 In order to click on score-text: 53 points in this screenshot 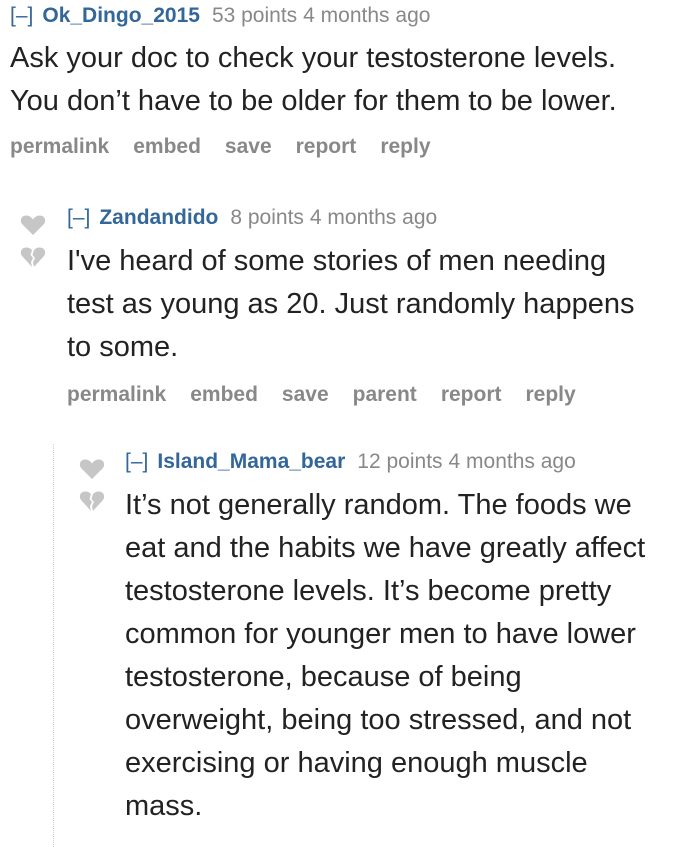, I will do `click(254, 15)`.